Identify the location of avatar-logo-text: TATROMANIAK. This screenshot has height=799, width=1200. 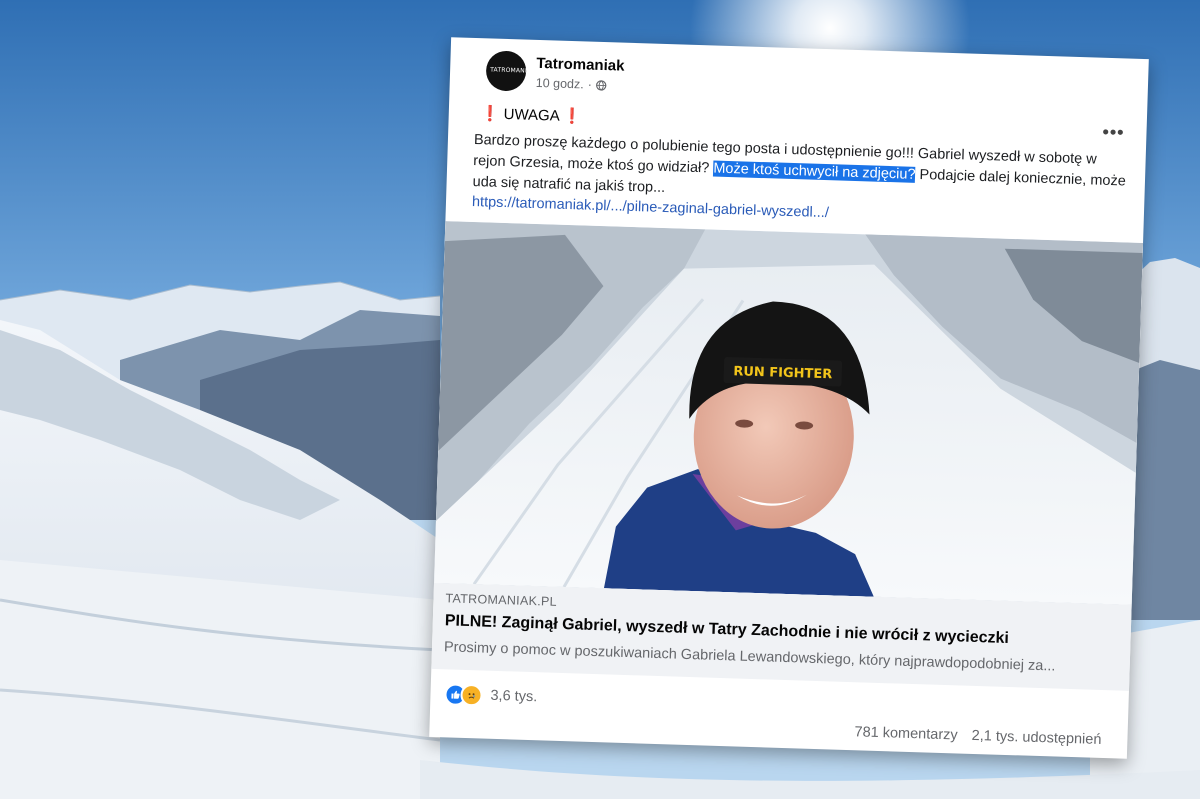
(508, 70).